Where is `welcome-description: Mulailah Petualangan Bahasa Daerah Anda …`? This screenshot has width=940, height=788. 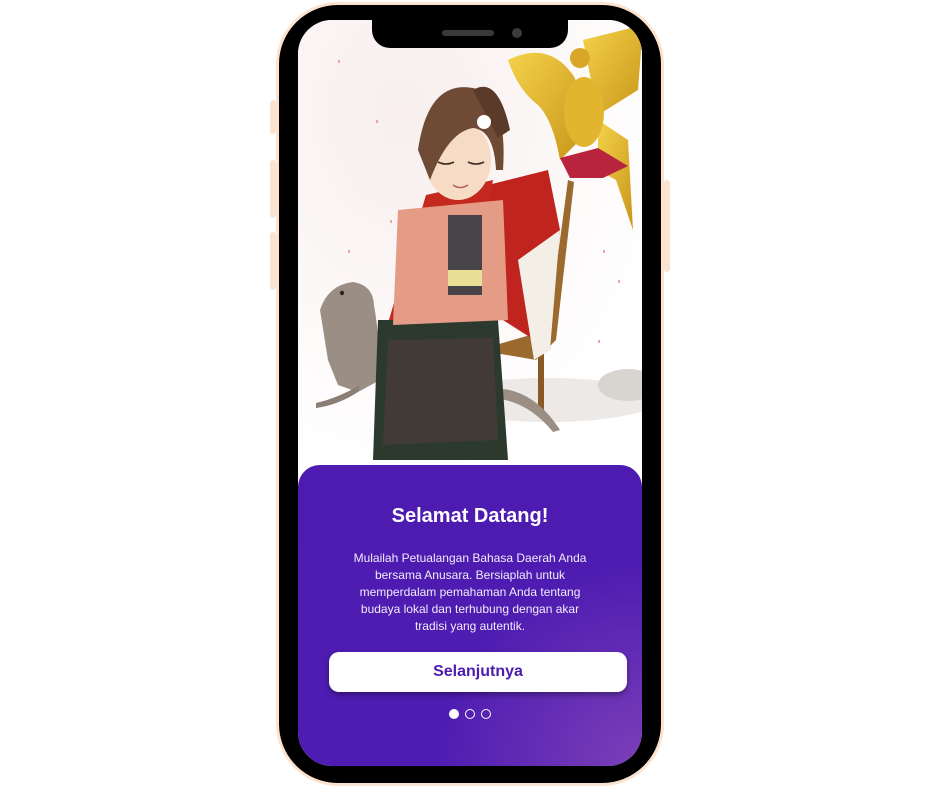
welcome-description: Mulailah Petualangan Bahasa Daerah Anda … is located at coordinates (470, 592).